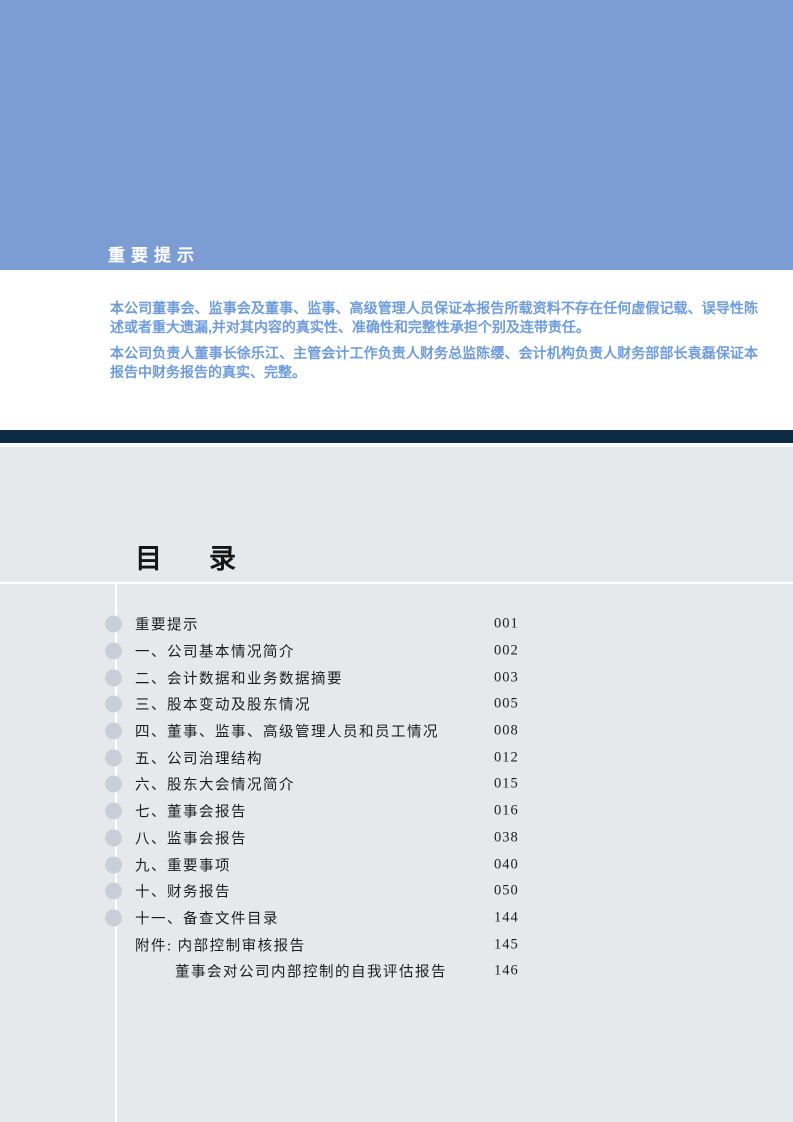 The width and height of the screenshot is (793, 1122). Describe the element at coordinates (506, 784) in the screenshot. I see `toc-item-page: 015` at that location.